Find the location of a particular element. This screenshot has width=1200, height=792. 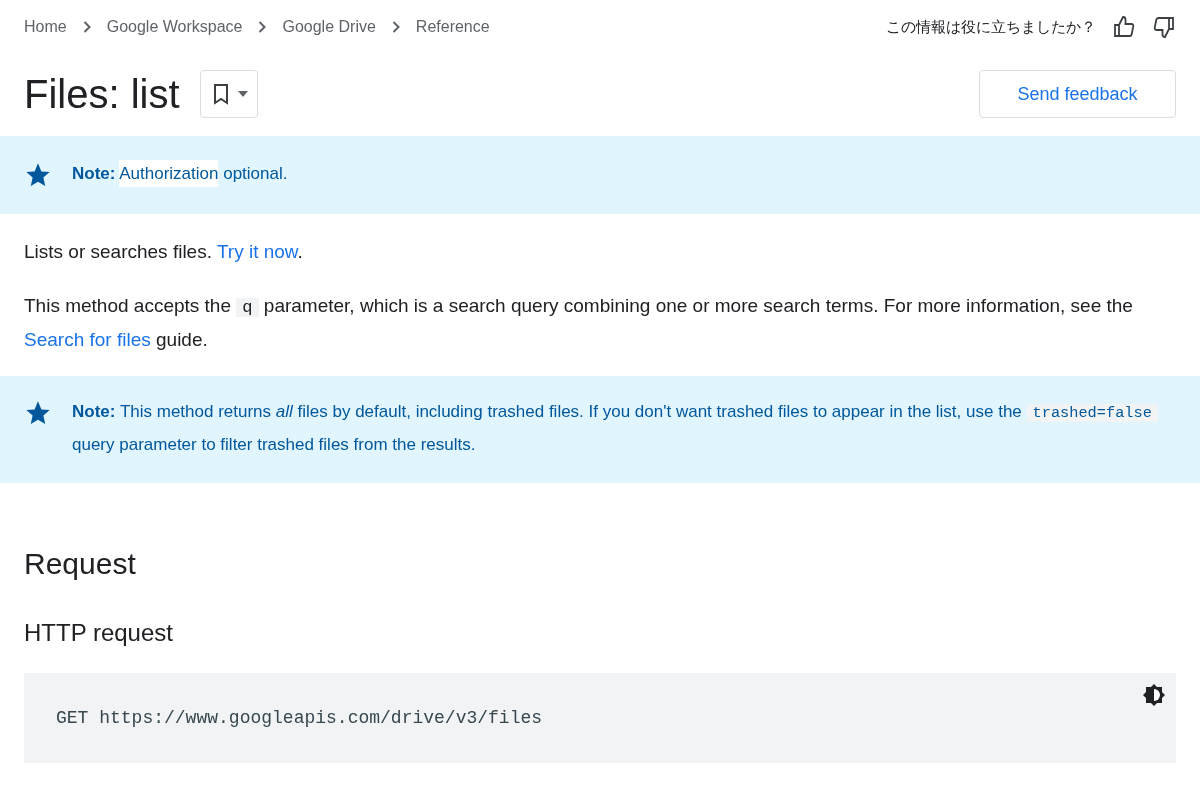

text-link: Try it now is located at coordinates (257, 251).